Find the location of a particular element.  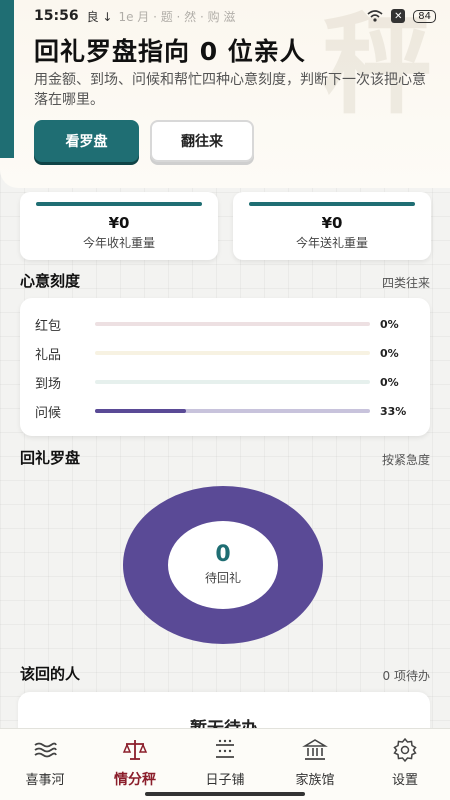

intent-row: 问候 33% is located at coordinates (225, 411).